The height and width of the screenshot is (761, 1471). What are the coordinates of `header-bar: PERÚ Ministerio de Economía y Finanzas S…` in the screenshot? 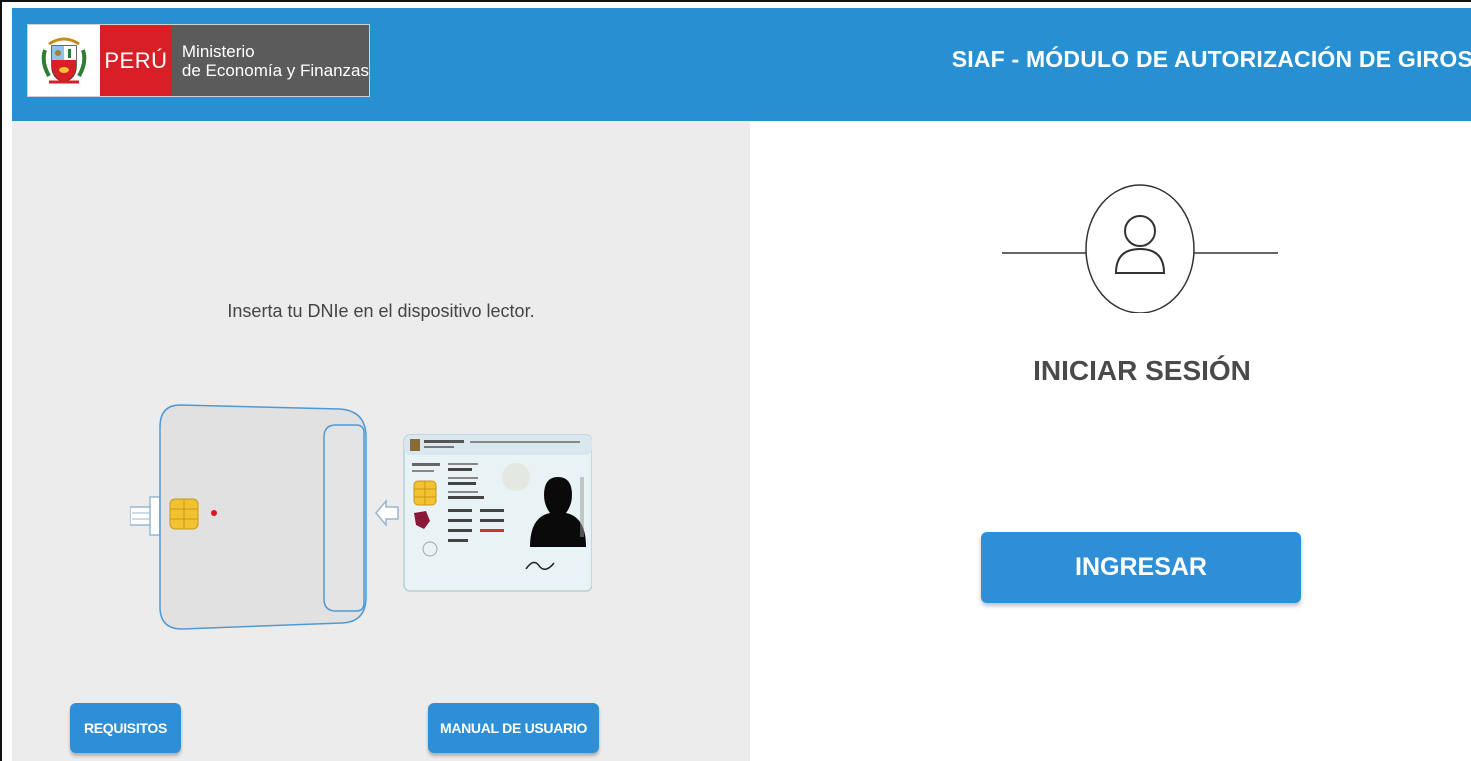 It's located at (741, 64).